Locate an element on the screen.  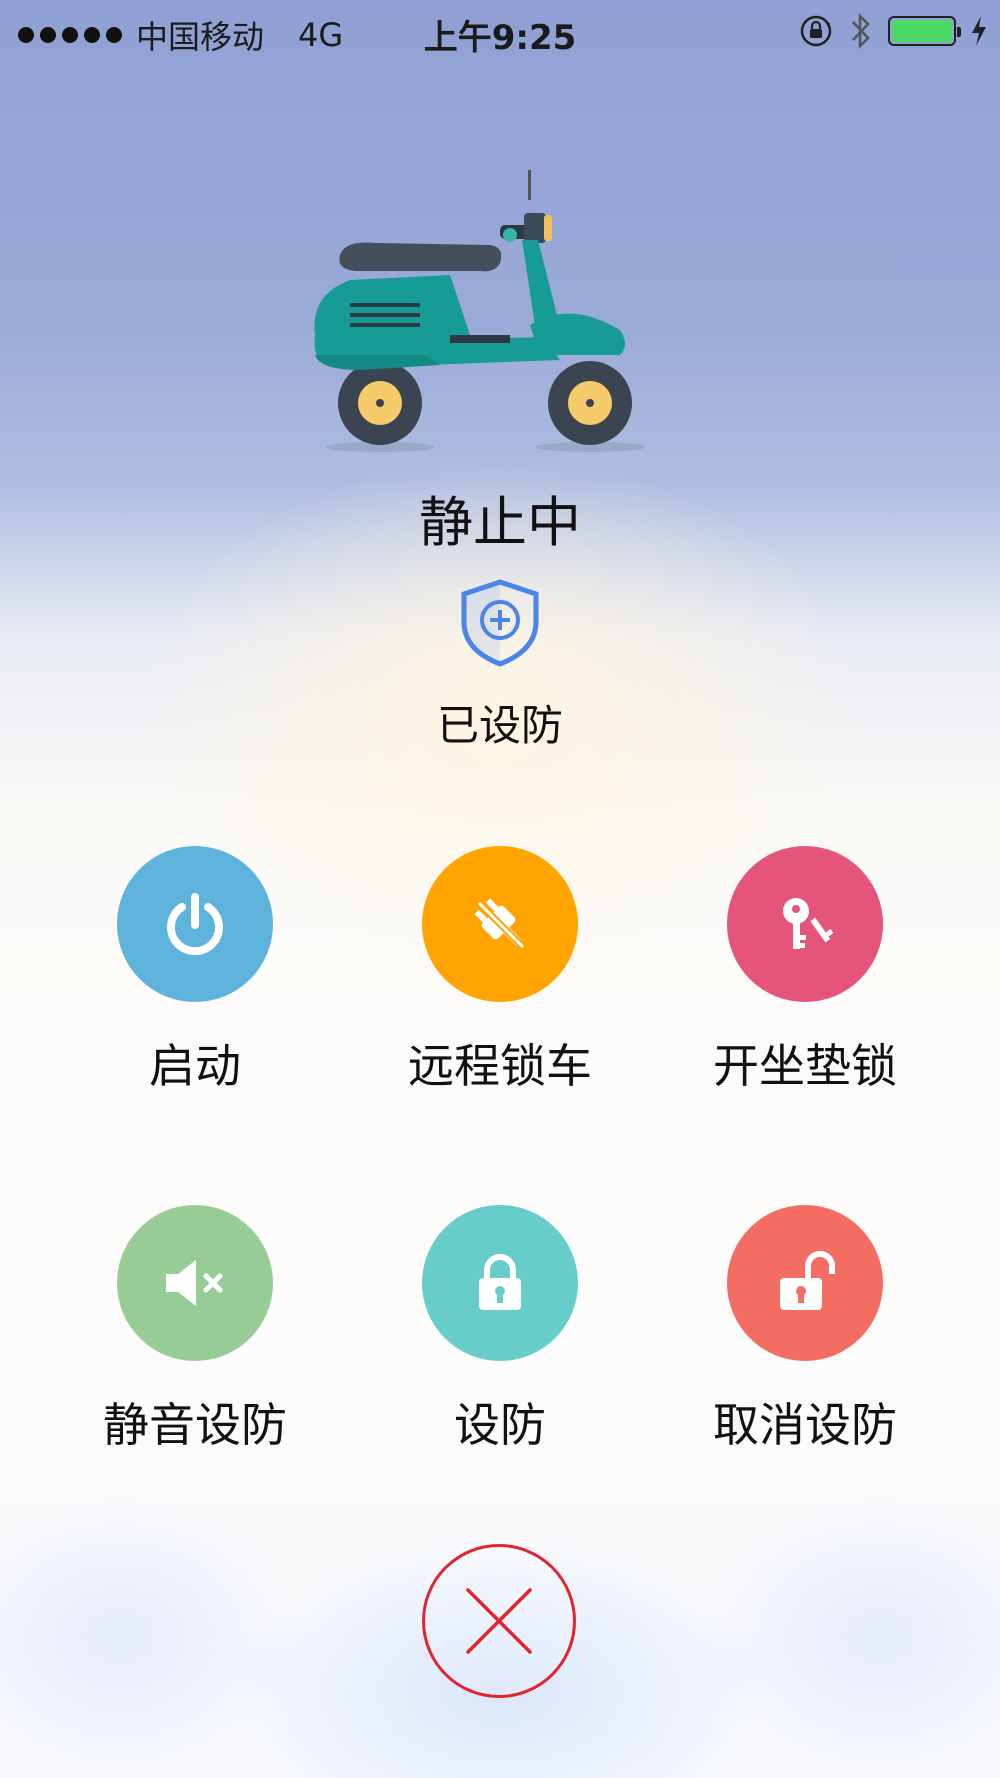
seat-lock-button-circle is located at coordinates (805, 924).